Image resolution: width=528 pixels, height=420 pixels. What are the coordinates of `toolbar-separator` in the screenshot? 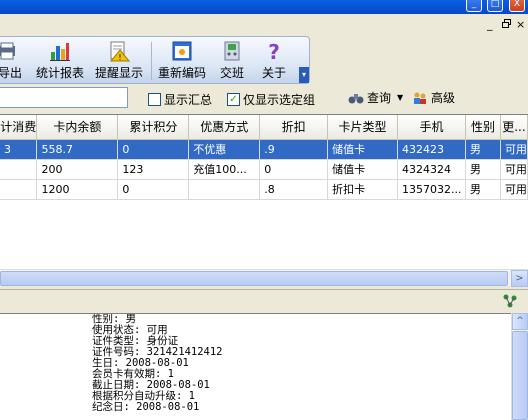 It's located at (151, 61).